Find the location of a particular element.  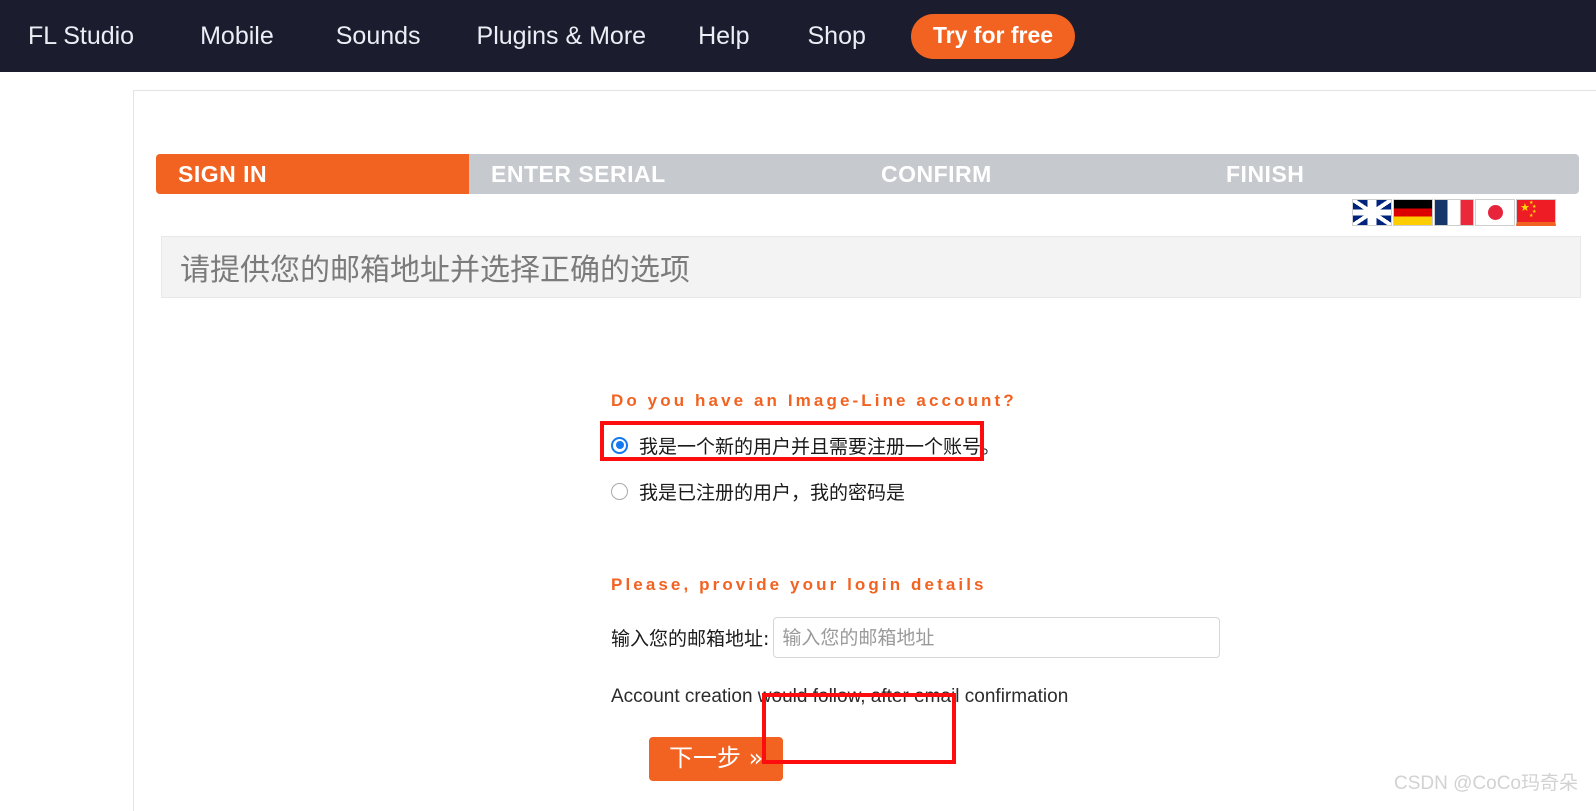

nav-item-plugins-and-more: Plugins & More is located at coordinates (562, 36).